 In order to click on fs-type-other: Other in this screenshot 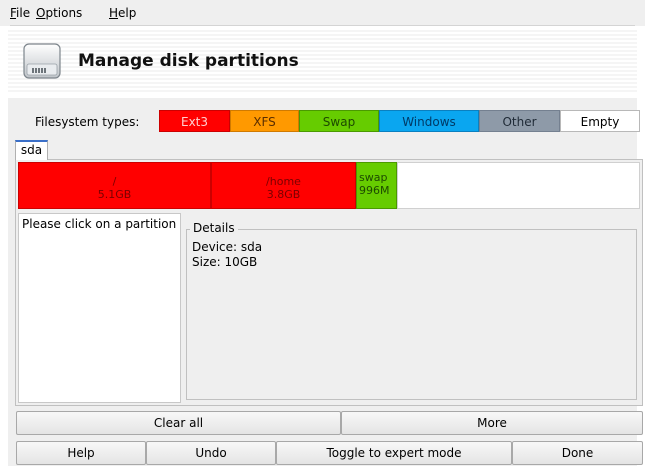, I will do `click(519, 121)`.